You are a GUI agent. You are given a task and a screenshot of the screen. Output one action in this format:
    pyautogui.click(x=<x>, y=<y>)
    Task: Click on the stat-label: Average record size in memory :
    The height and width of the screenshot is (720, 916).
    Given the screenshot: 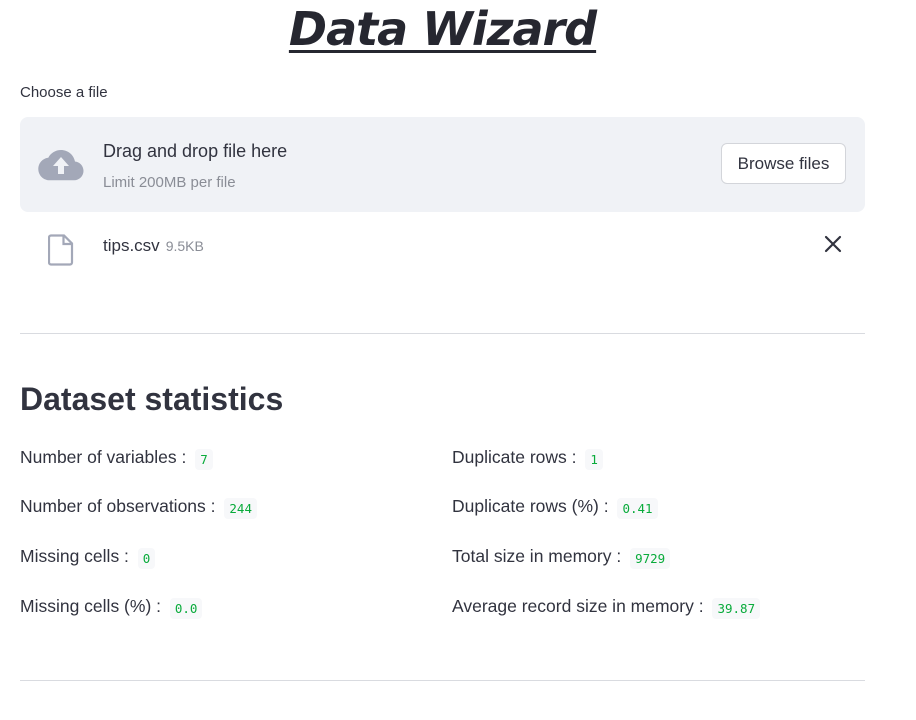 What is the action you would take?
    pyautogui.click(x=578, y=606)
    